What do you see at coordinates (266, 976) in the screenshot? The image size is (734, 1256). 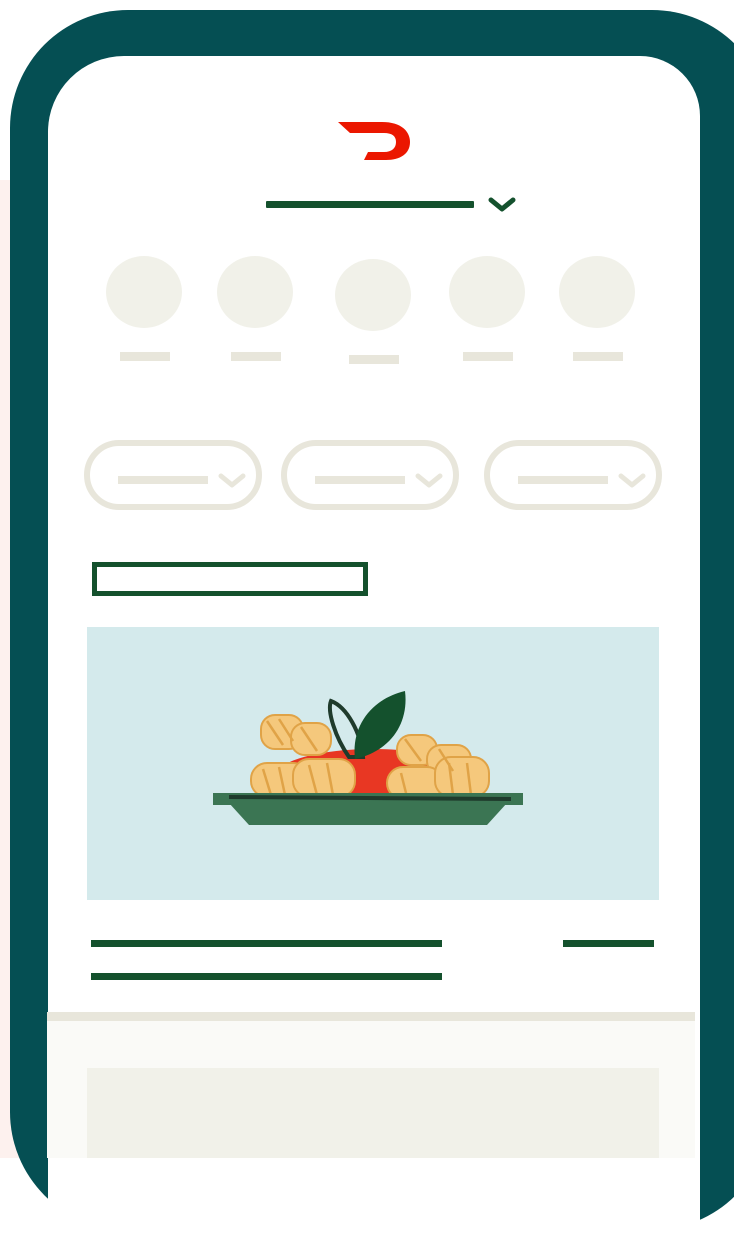 I see `restaurant-details` at bounding box center [266, 976].